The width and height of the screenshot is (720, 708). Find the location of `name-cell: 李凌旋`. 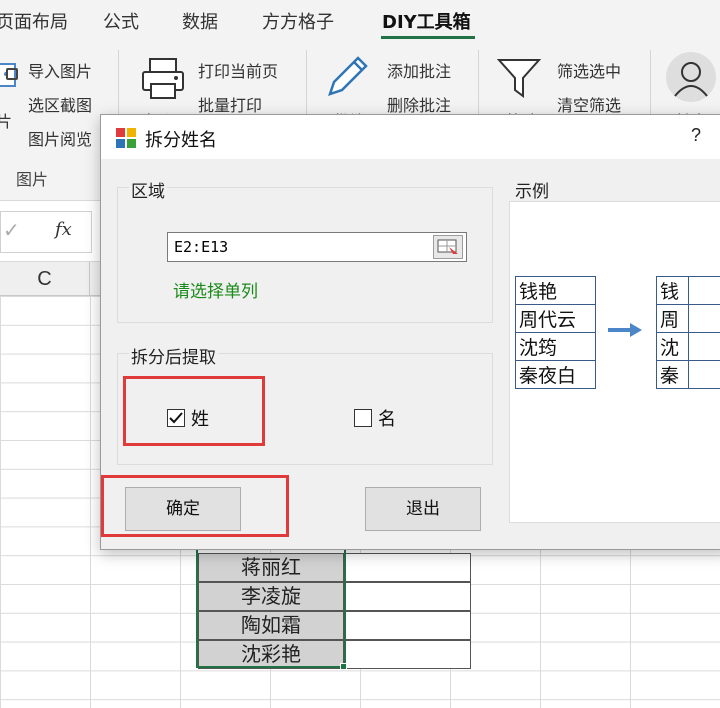

name-cell: 李凌旋 is located at coordinates (271, 596).